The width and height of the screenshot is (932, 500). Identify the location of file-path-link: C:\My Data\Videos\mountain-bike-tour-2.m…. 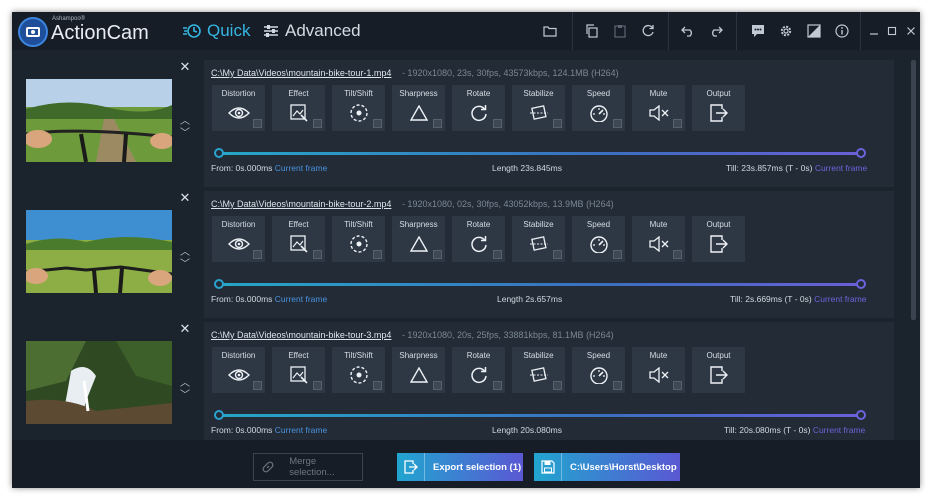
(301, 204).